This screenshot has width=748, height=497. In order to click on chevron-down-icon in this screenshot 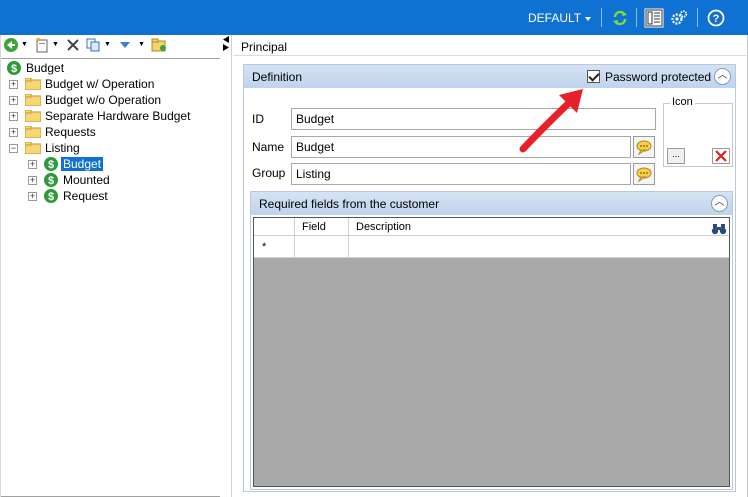, I will do `click(588, 18)`.